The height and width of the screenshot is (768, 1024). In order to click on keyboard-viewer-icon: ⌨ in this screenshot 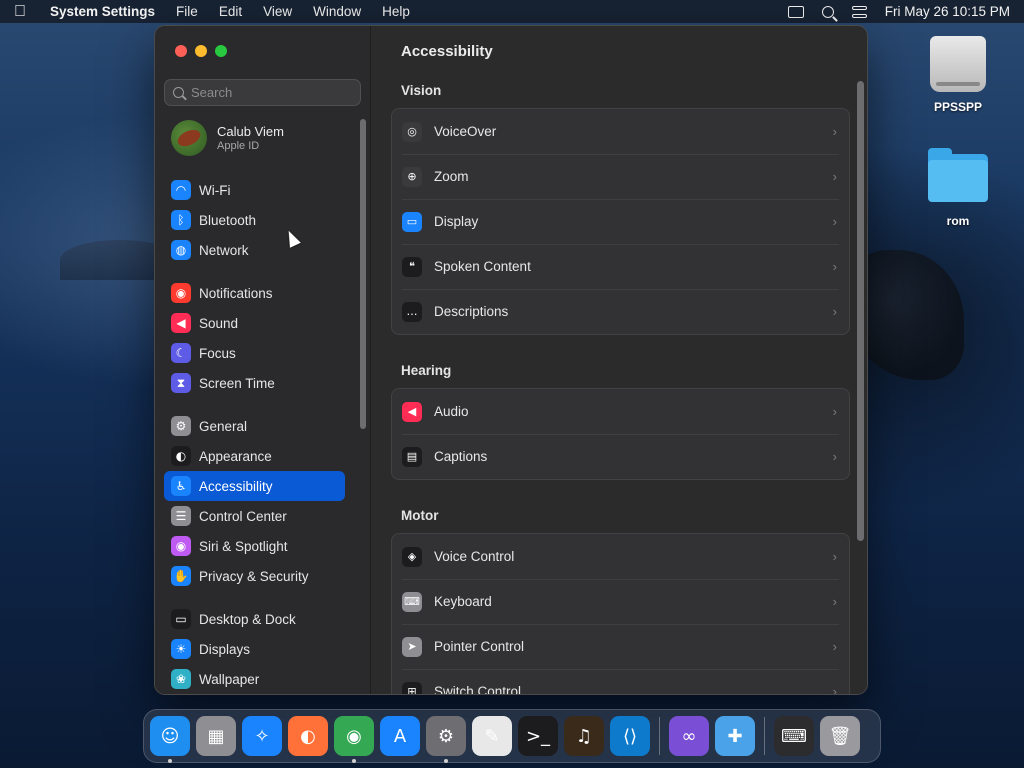, I will do `click(794, 736)`.